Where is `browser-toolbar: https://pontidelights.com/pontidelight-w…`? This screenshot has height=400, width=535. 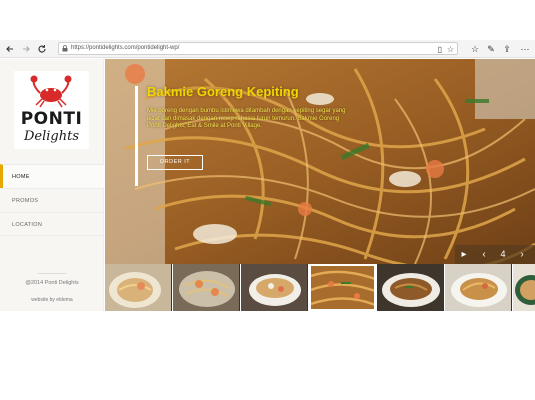
browser-toolbar: https://pontidelights.com/pontidelight-w… is located at coordinates (267, 49).